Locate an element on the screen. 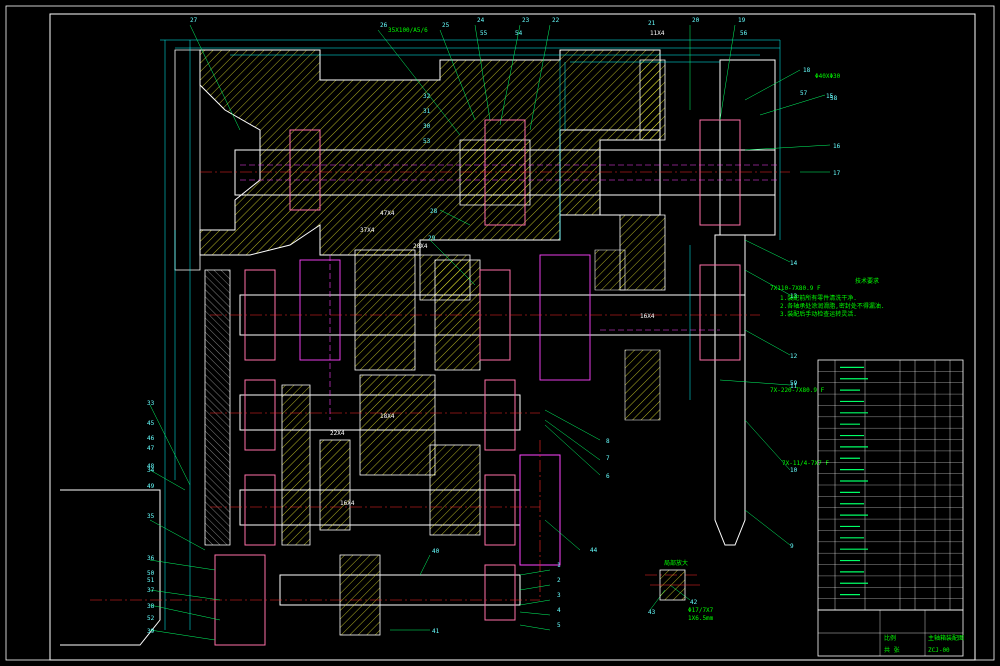 The height and width of the screenshot is (666, 1000). part-number-39: 39 is located at coordinates (151, 631).